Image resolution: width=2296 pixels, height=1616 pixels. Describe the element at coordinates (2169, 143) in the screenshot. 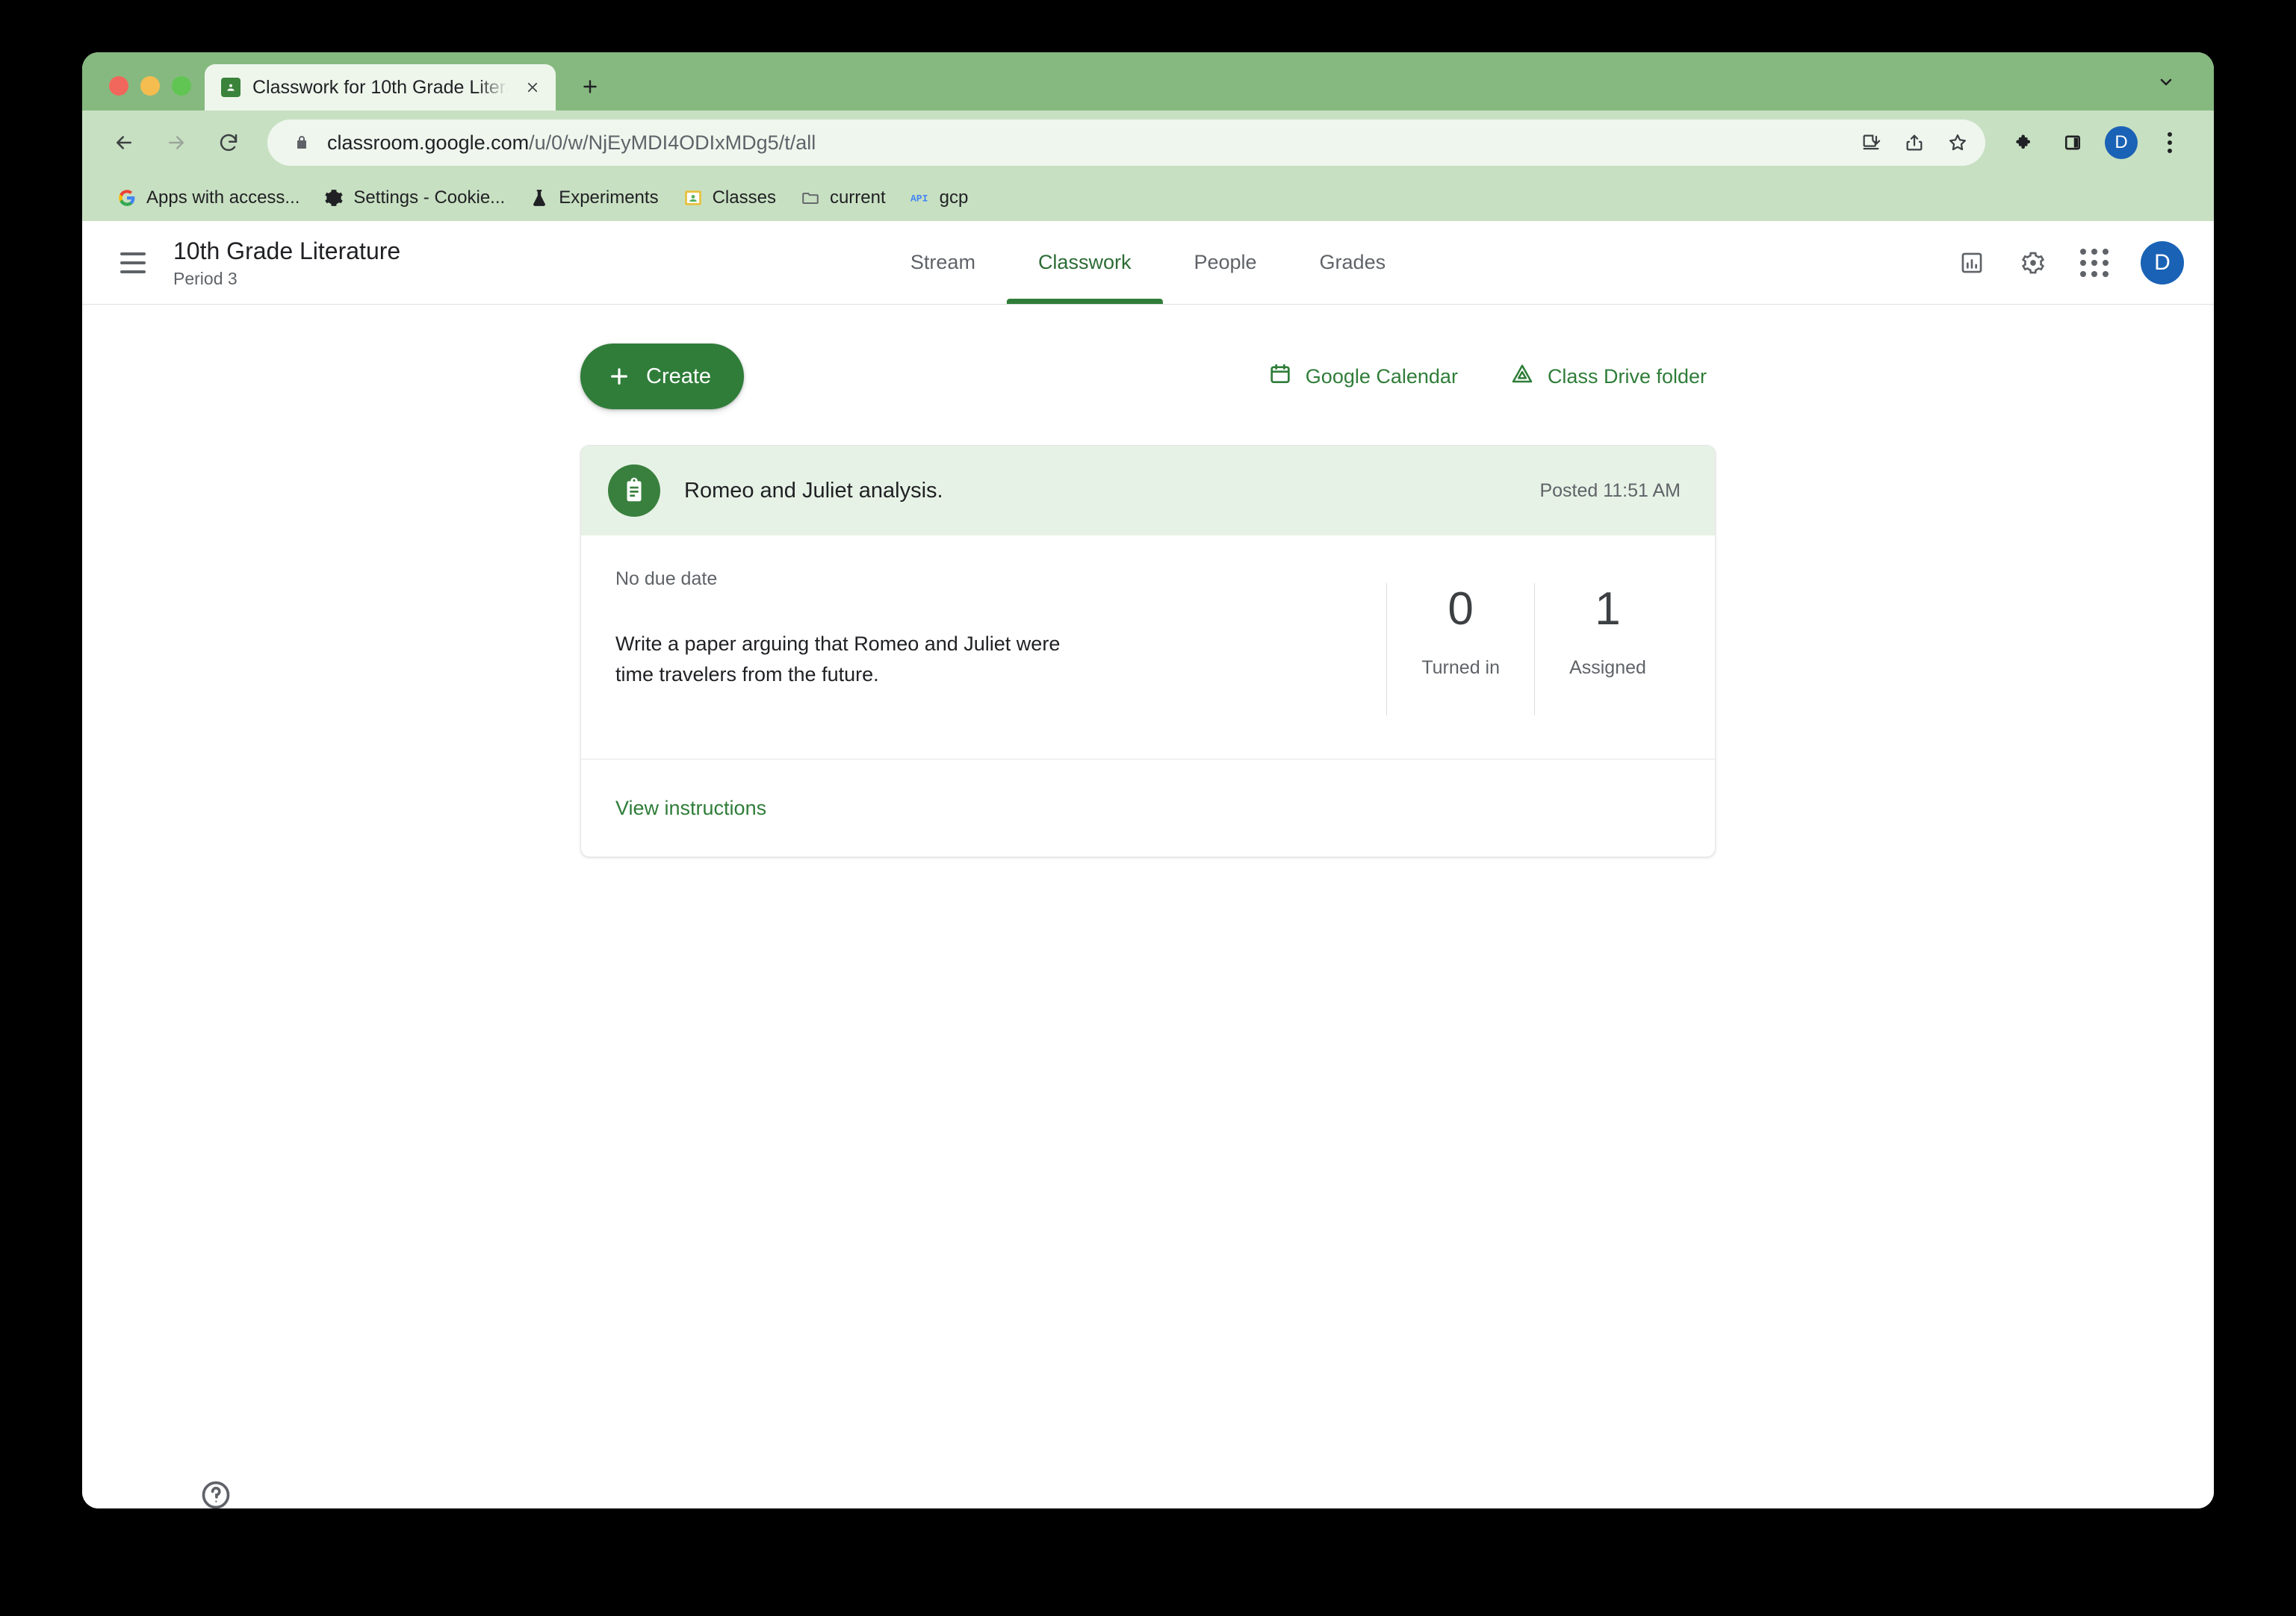

I see `three-dot-menu-icon` at that location.